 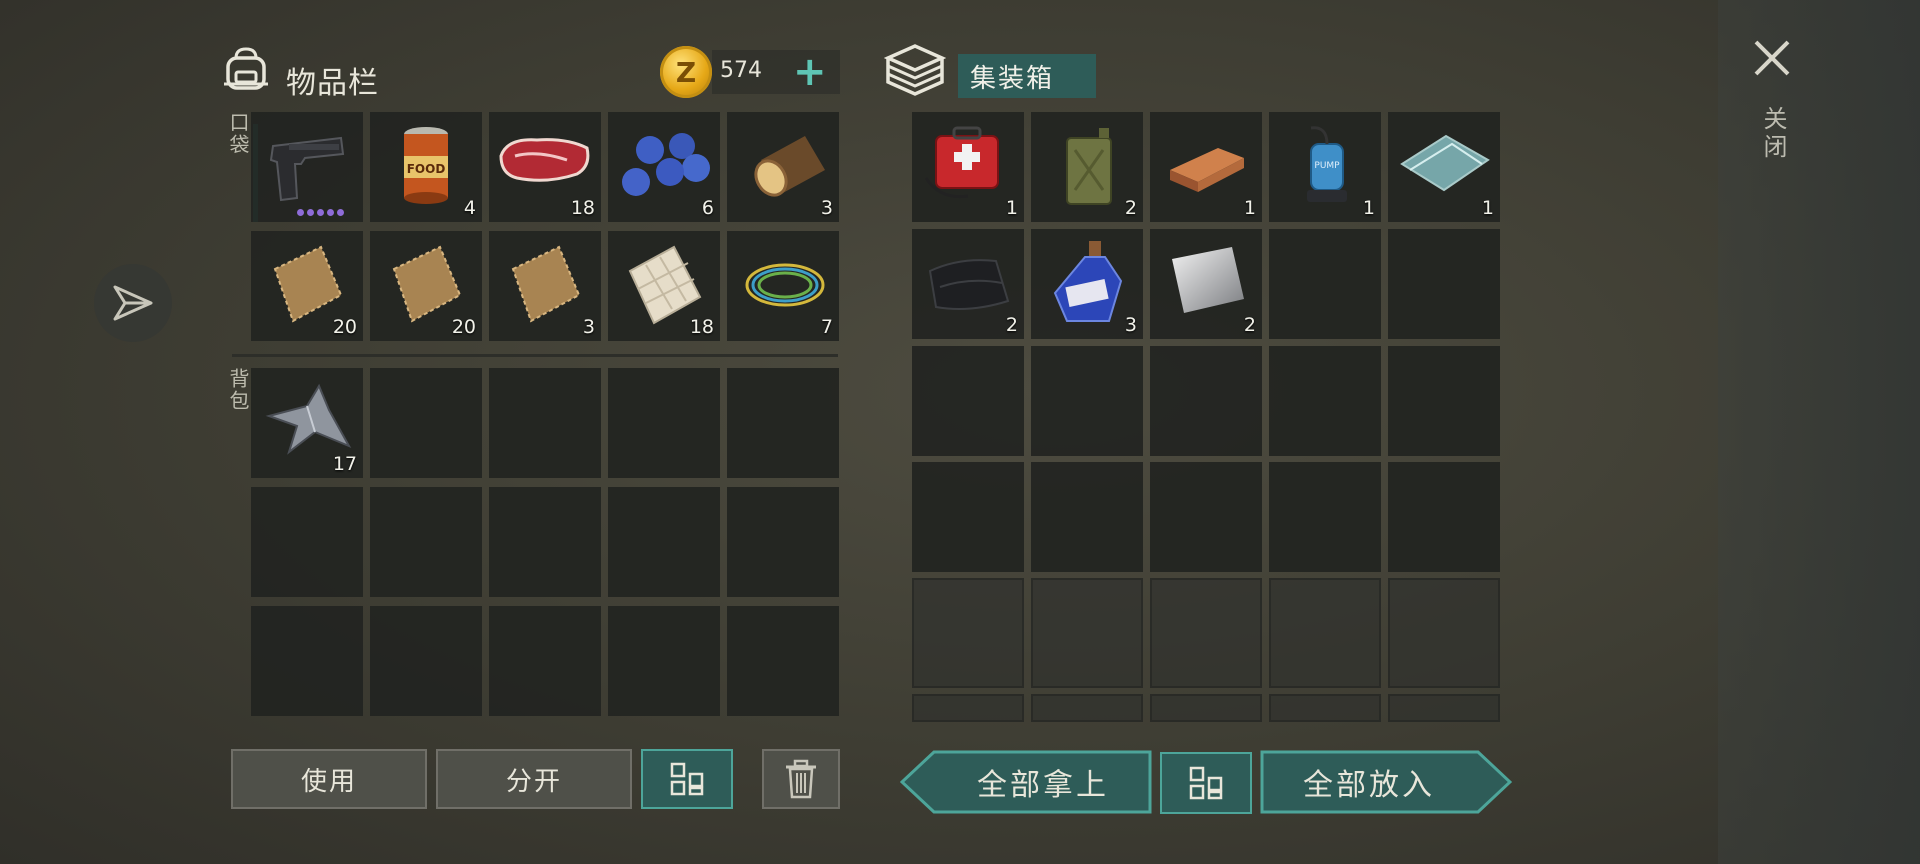 I want to click on copper-ingot-icon, so click(x=1207, y=170).